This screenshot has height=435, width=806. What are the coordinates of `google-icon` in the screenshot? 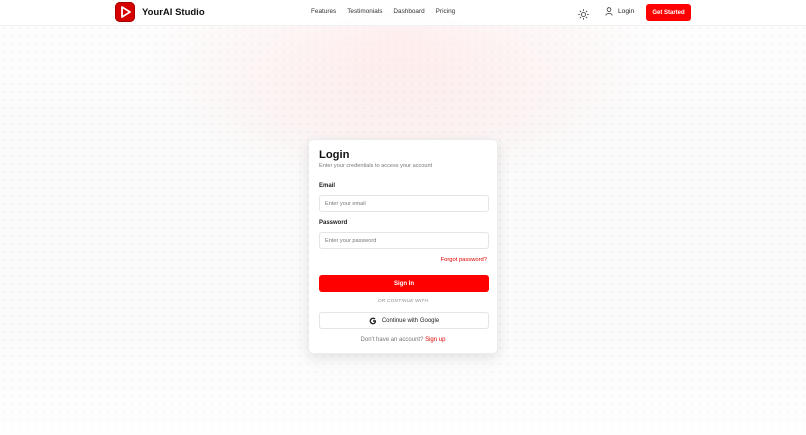 It's located at (372, 320).